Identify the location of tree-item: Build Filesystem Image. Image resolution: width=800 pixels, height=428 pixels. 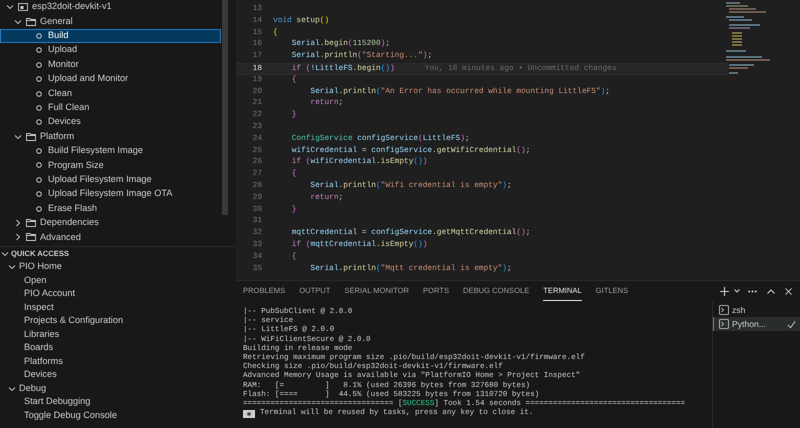
(110, 151).